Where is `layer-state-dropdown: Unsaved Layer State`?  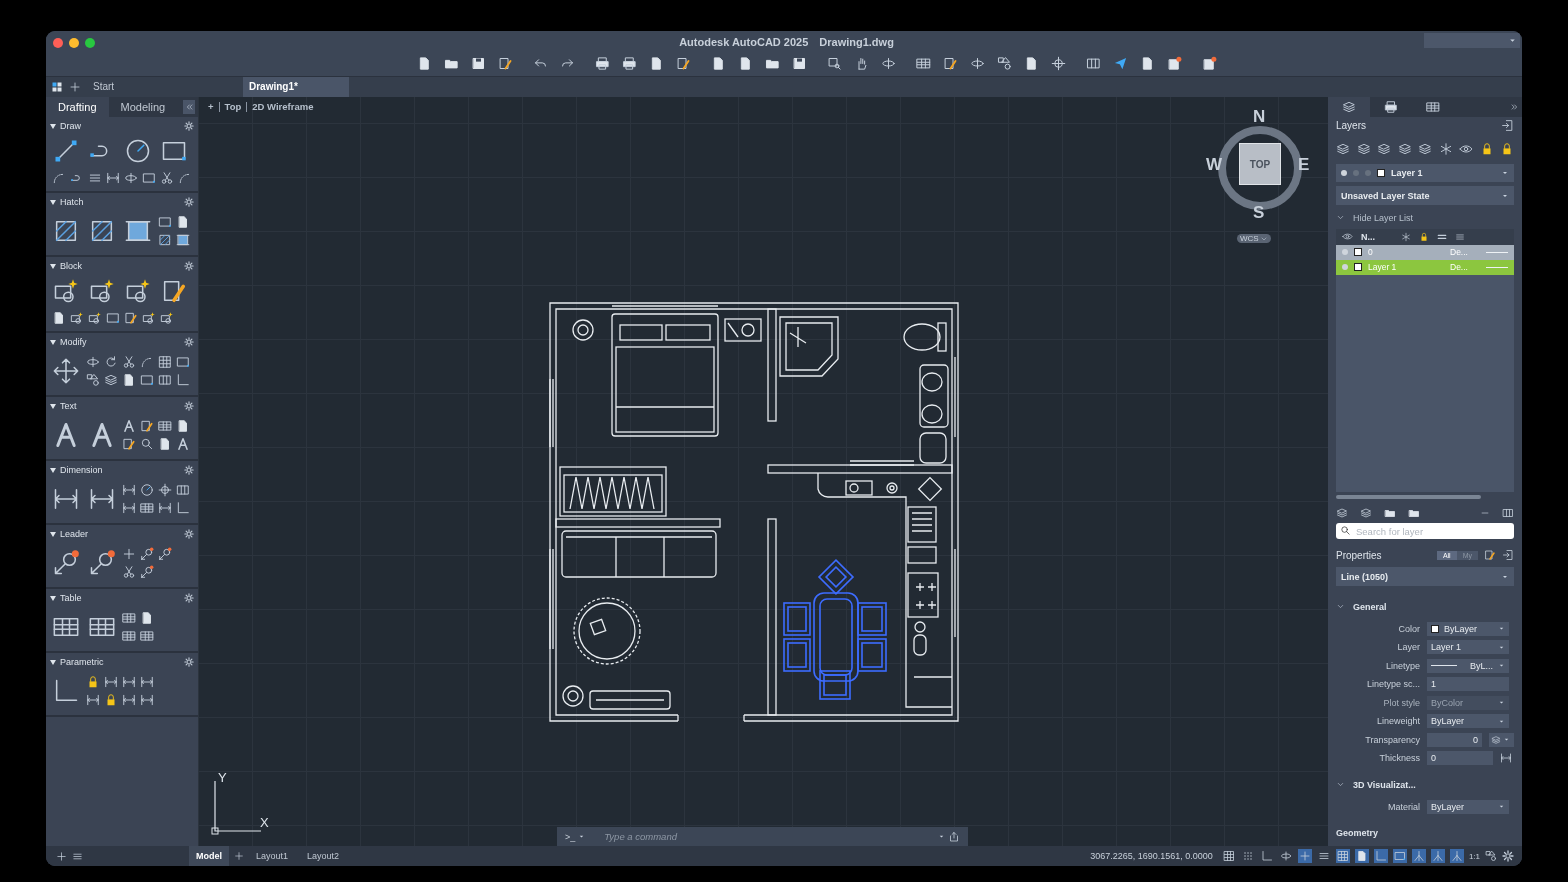 layer-state-dropdown: Unsaved Layer State is located at coordinates (1425, 195).